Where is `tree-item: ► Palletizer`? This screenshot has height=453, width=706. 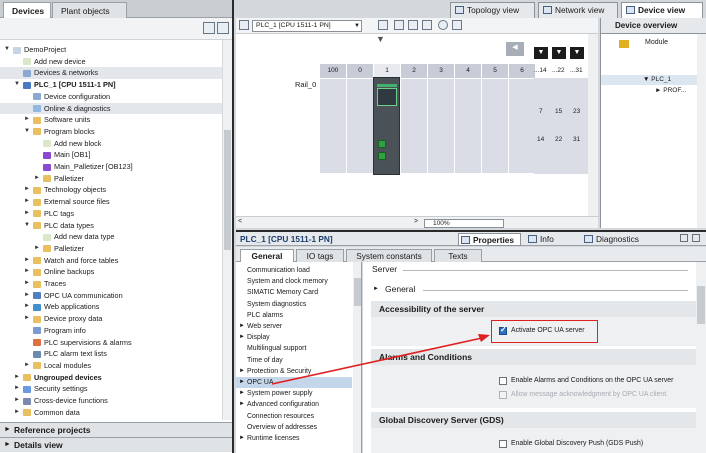 tree-item: ► Palletizer is located at coordinates (111, 249).